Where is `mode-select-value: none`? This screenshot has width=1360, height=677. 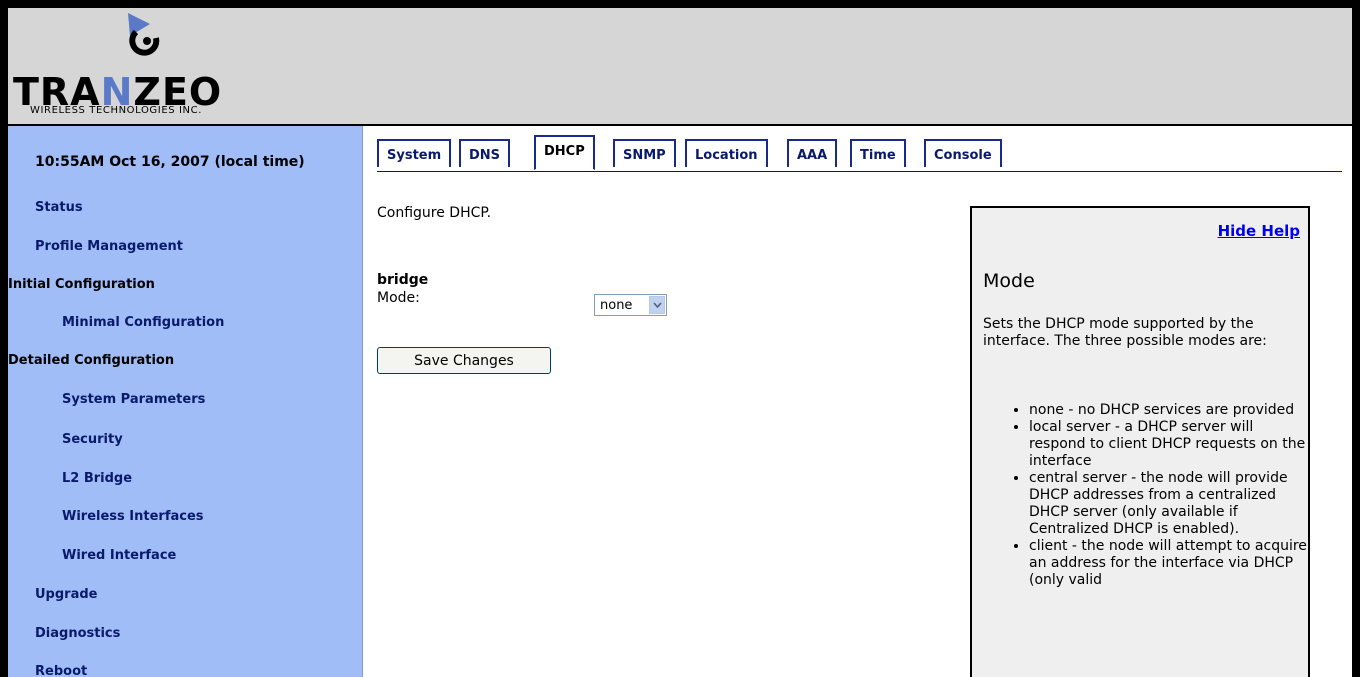
mode-select-value: none is located at coordinates (616, 305).